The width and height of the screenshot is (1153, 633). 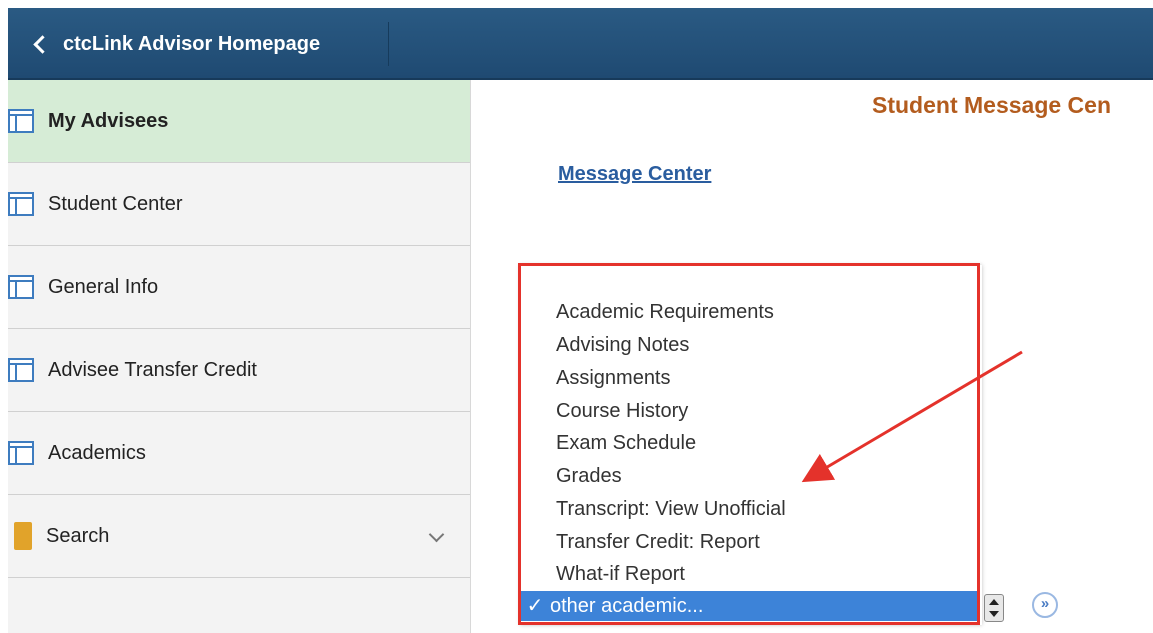 I want to click on sidebar-item-label: Academics, so click(x=97, y=452).